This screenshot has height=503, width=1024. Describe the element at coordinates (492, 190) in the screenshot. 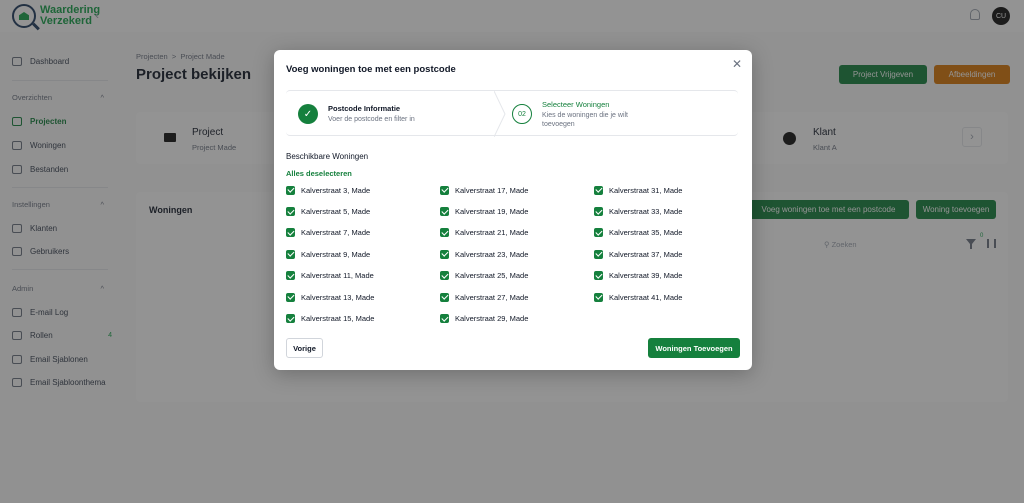

I see `house-address-label: Kalverstraat 17, Made` at that location.